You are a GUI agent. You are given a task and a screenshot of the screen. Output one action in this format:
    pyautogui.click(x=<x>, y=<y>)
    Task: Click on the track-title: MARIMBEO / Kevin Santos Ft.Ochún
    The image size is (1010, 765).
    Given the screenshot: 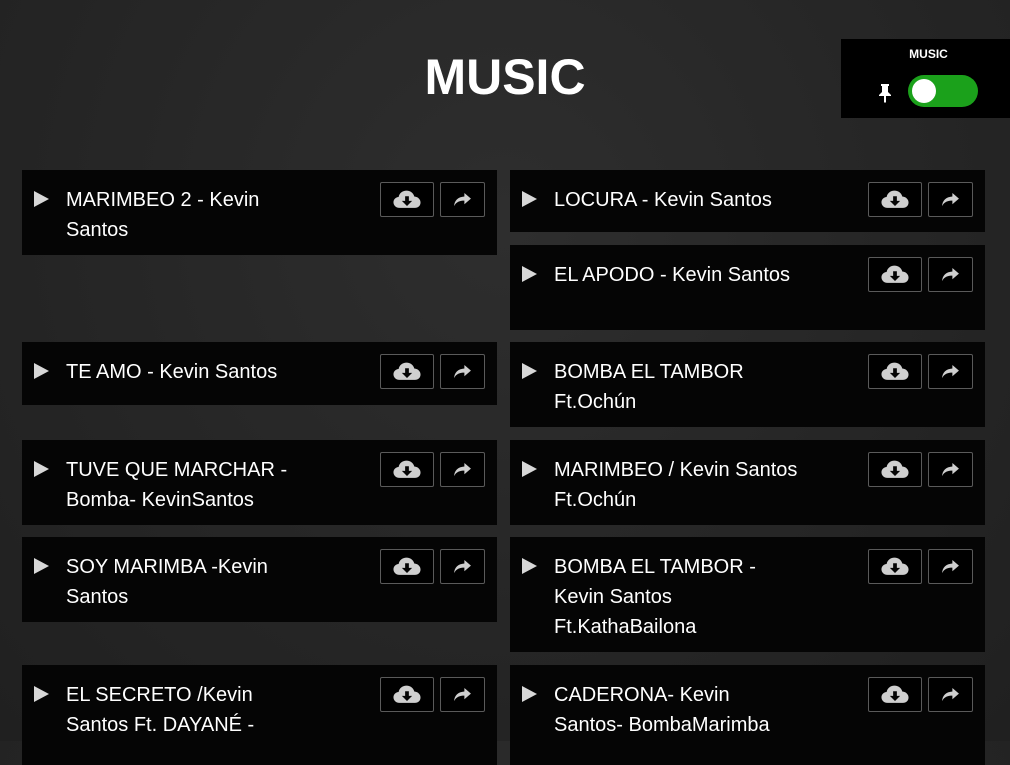 What is the action you would take?
    pyautogui.click(x=679, y=485)
    